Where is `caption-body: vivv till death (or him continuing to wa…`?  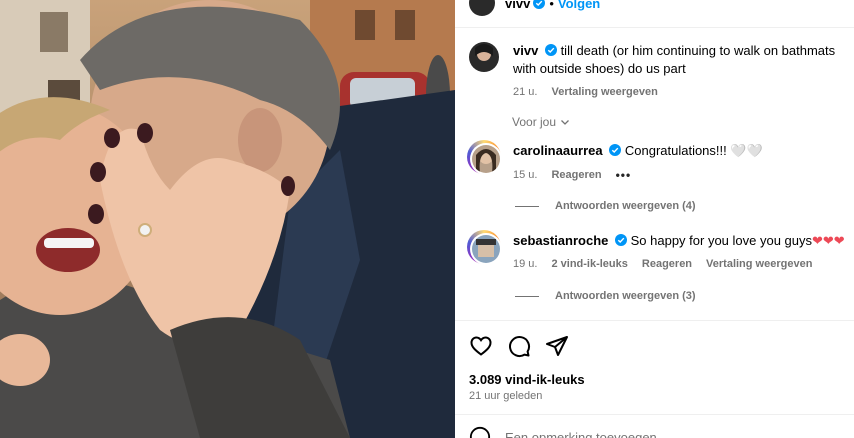 caption-body: vivv till death (or him continuing to wa… is located at coordinates (679, 60).